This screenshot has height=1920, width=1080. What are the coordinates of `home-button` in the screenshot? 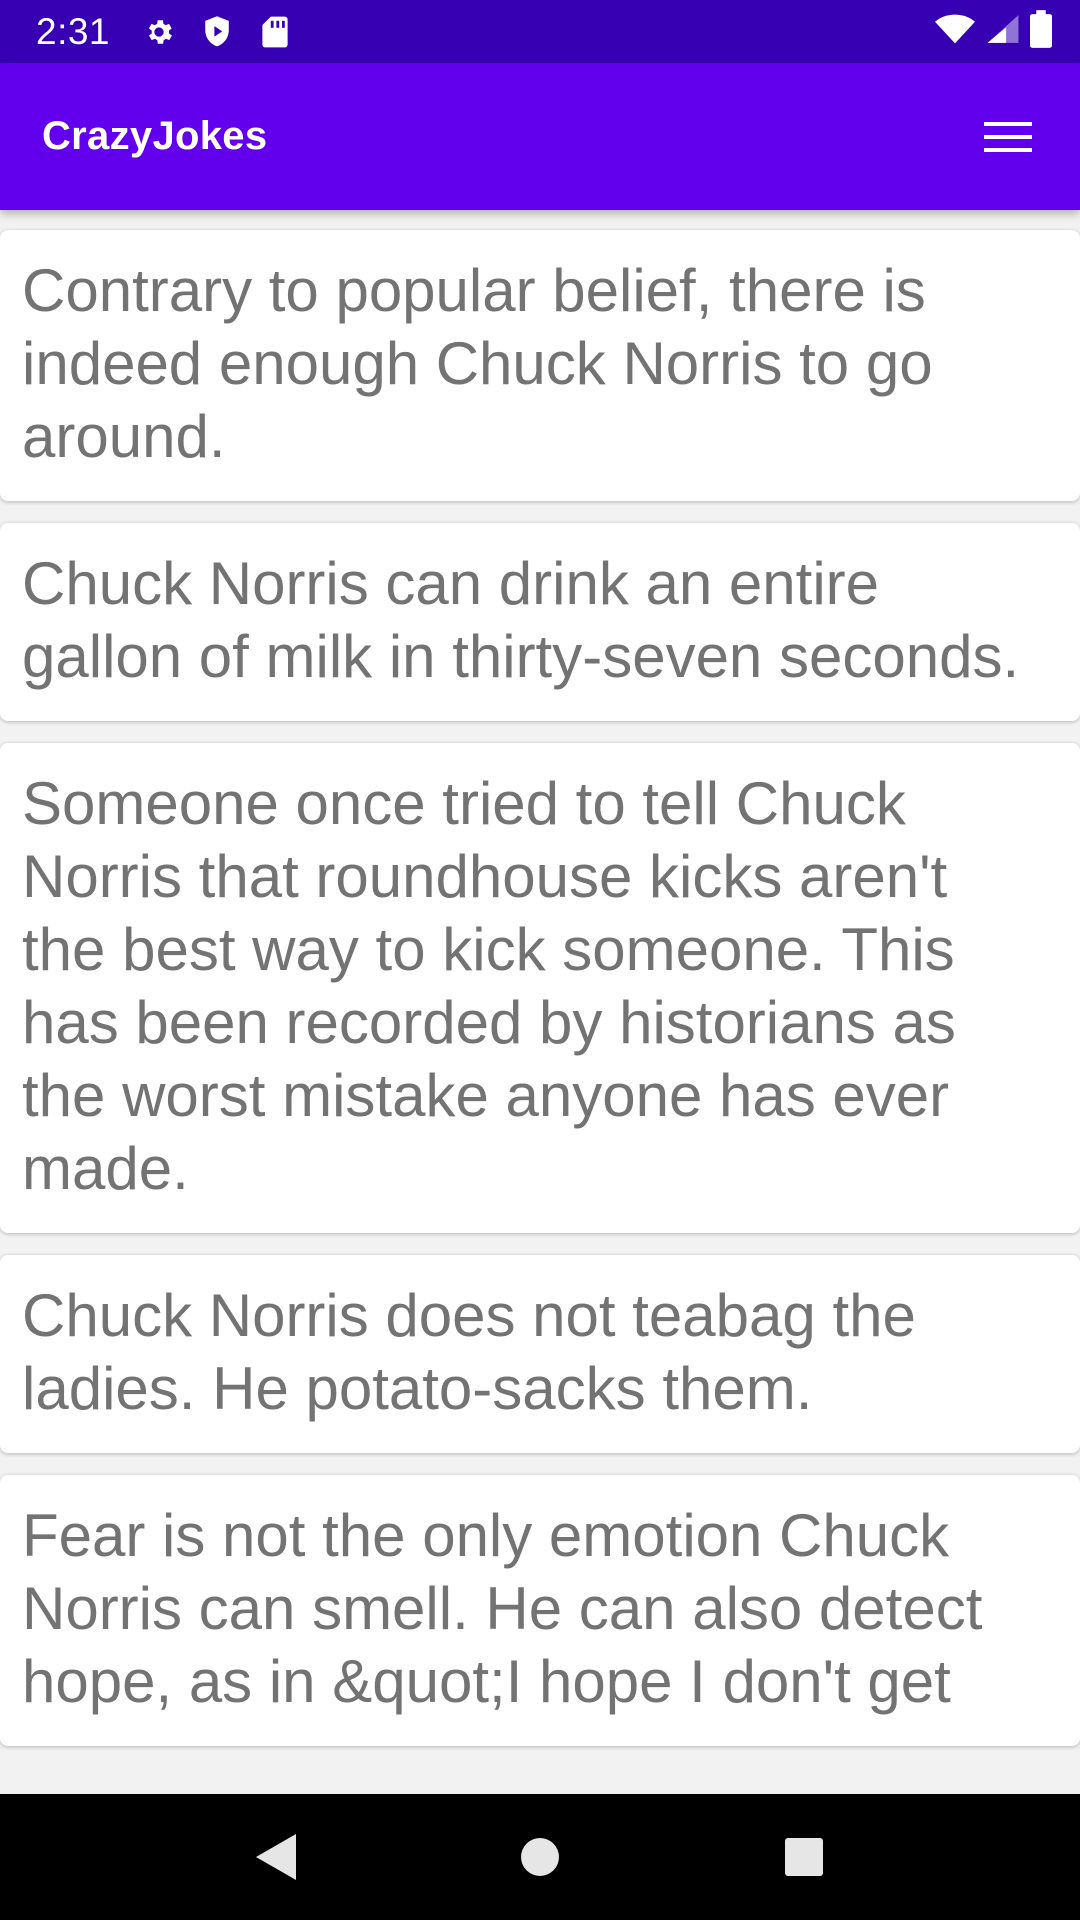 It's located at (540, 1857).